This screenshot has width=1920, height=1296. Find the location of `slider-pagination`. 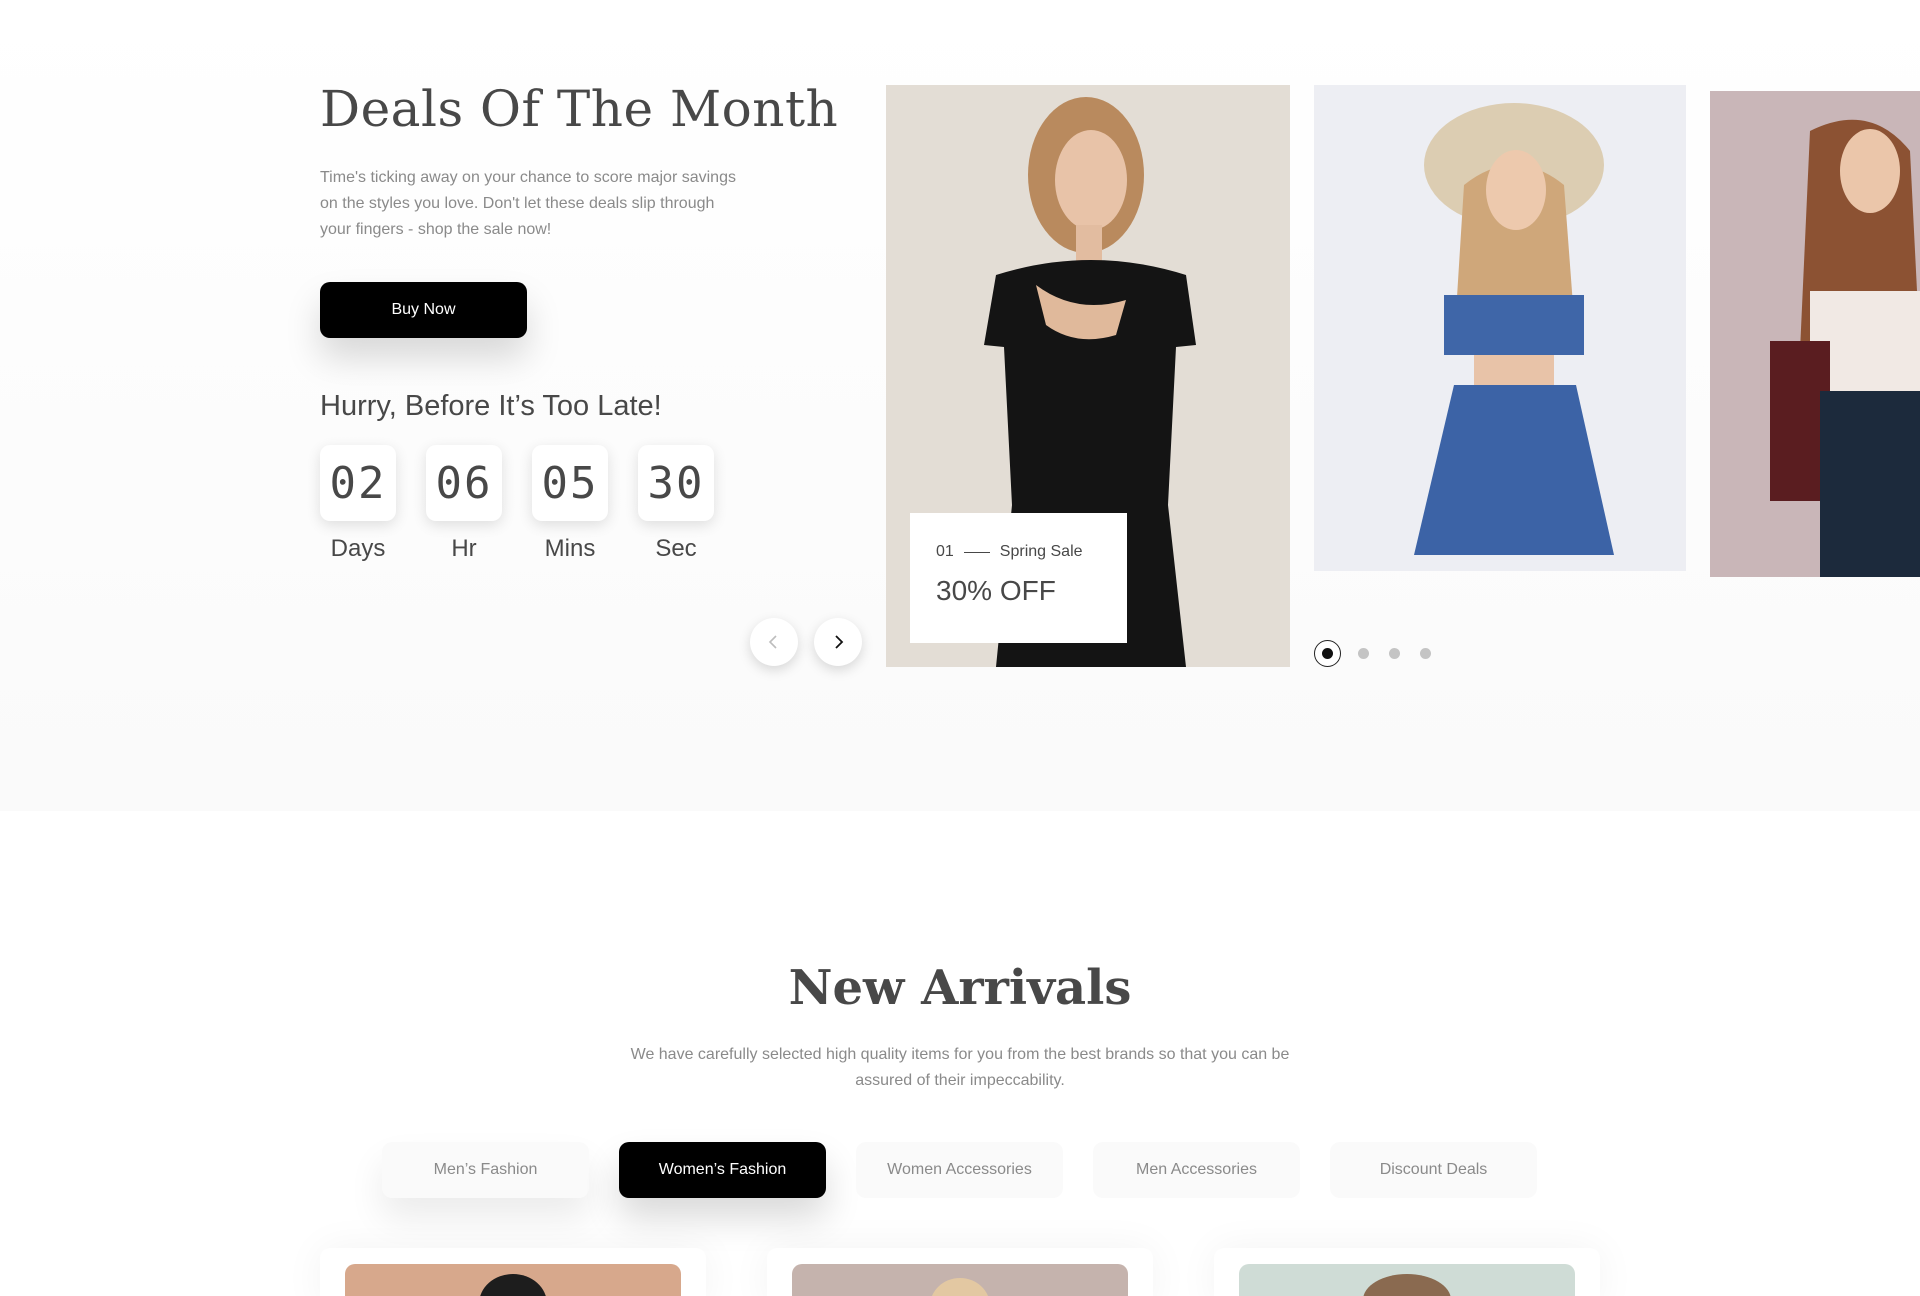

slider-pagination is located at coordinates (1382, 653).